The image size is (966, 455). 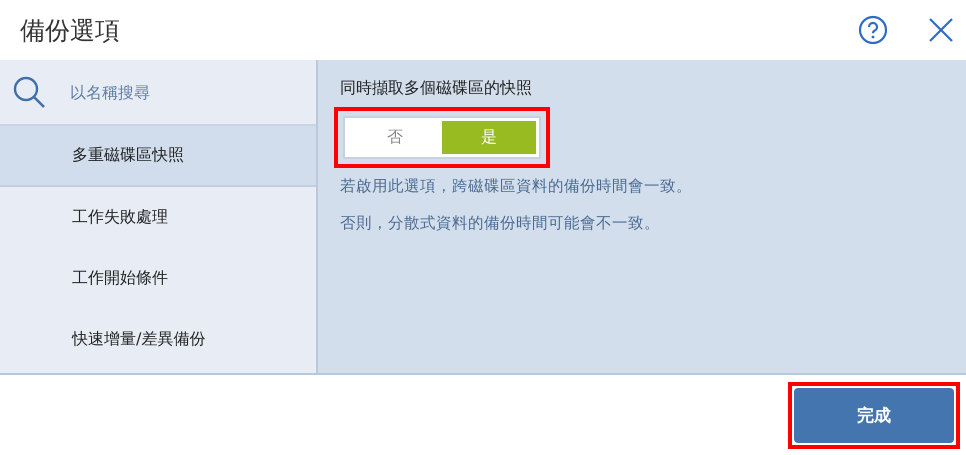 What do you see at coordinates (873, 30) in the screenshot?
I see `help-icon` at bounding box center [873, 30].